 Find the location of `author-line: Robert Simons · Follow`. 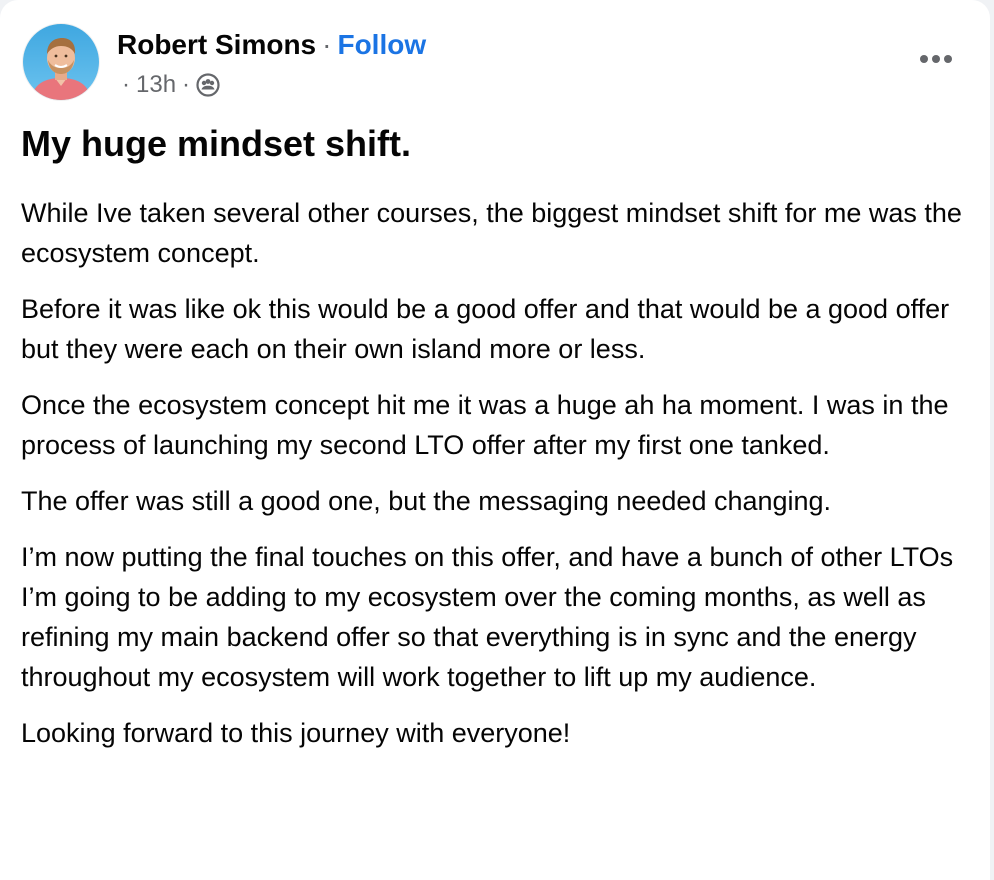

author-line: Robert Simons · Follow is located at coordinates (271, 45).